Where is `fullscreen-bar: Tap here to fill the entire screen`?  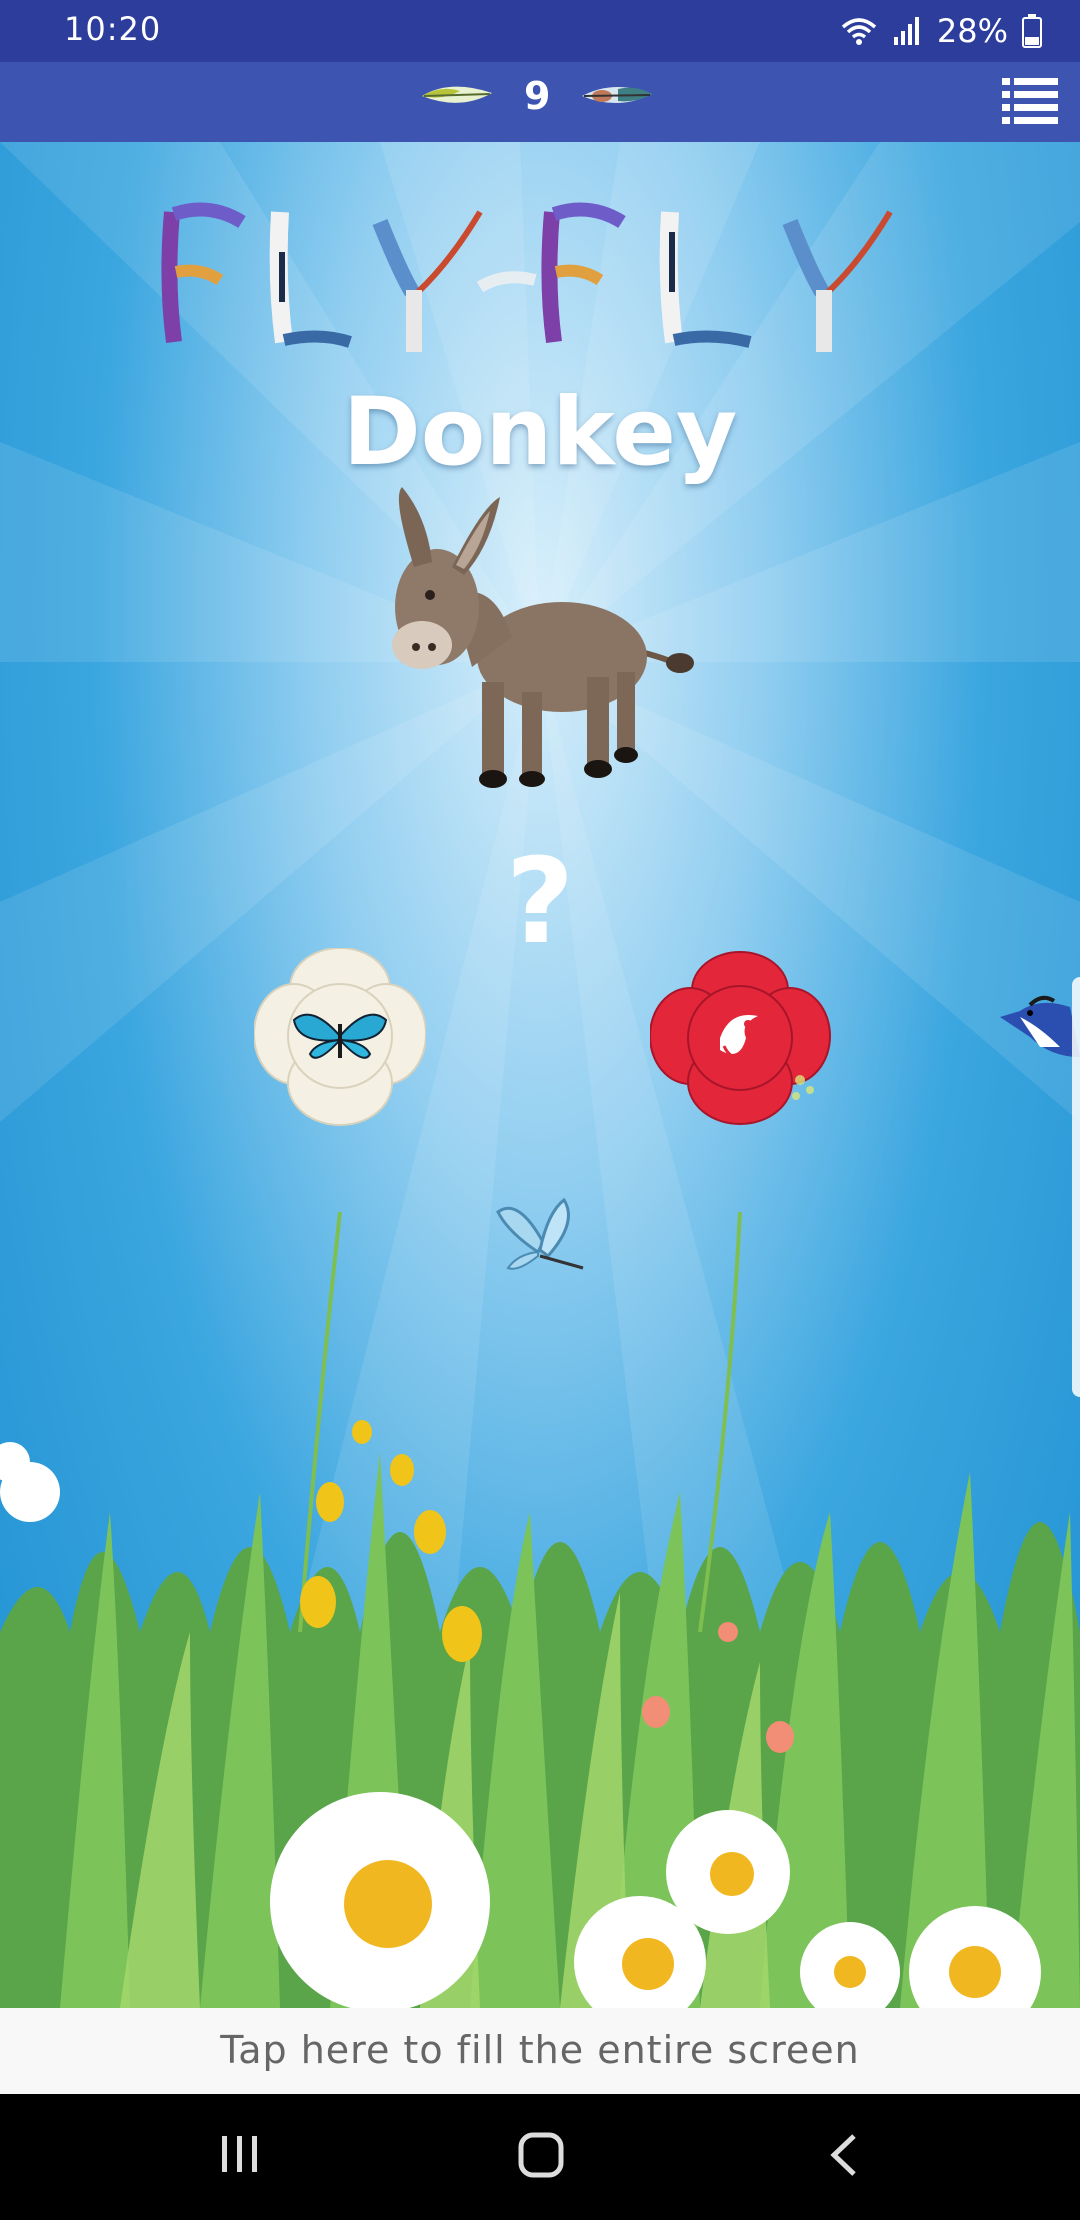 fullscreen-bar: Tap here to fill the entire screen is located at coordinates (540, 2051).